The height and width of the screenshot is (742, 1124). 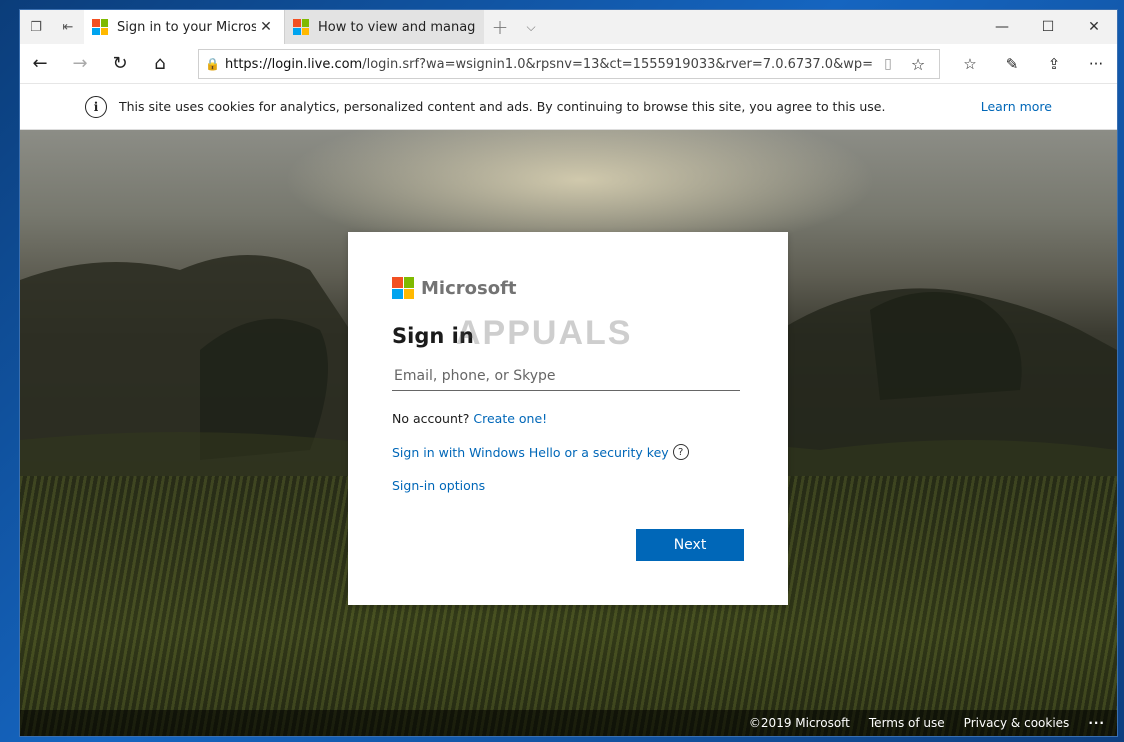 What do you see at coordinates (266, 27) in the screenshot?
I see `tab-close-icon: ✕` at bounding box center [266, 27].